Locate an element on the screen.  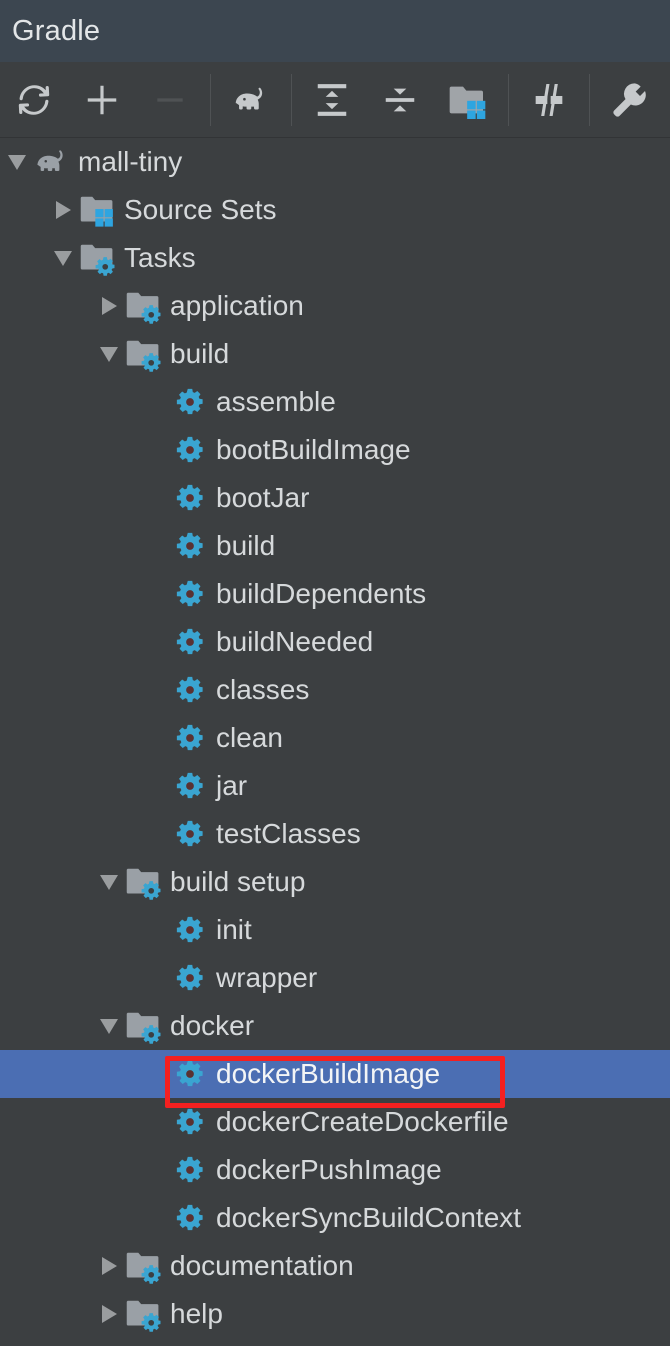
tree-node-label: testClasses is located at coordinates (288, 833).